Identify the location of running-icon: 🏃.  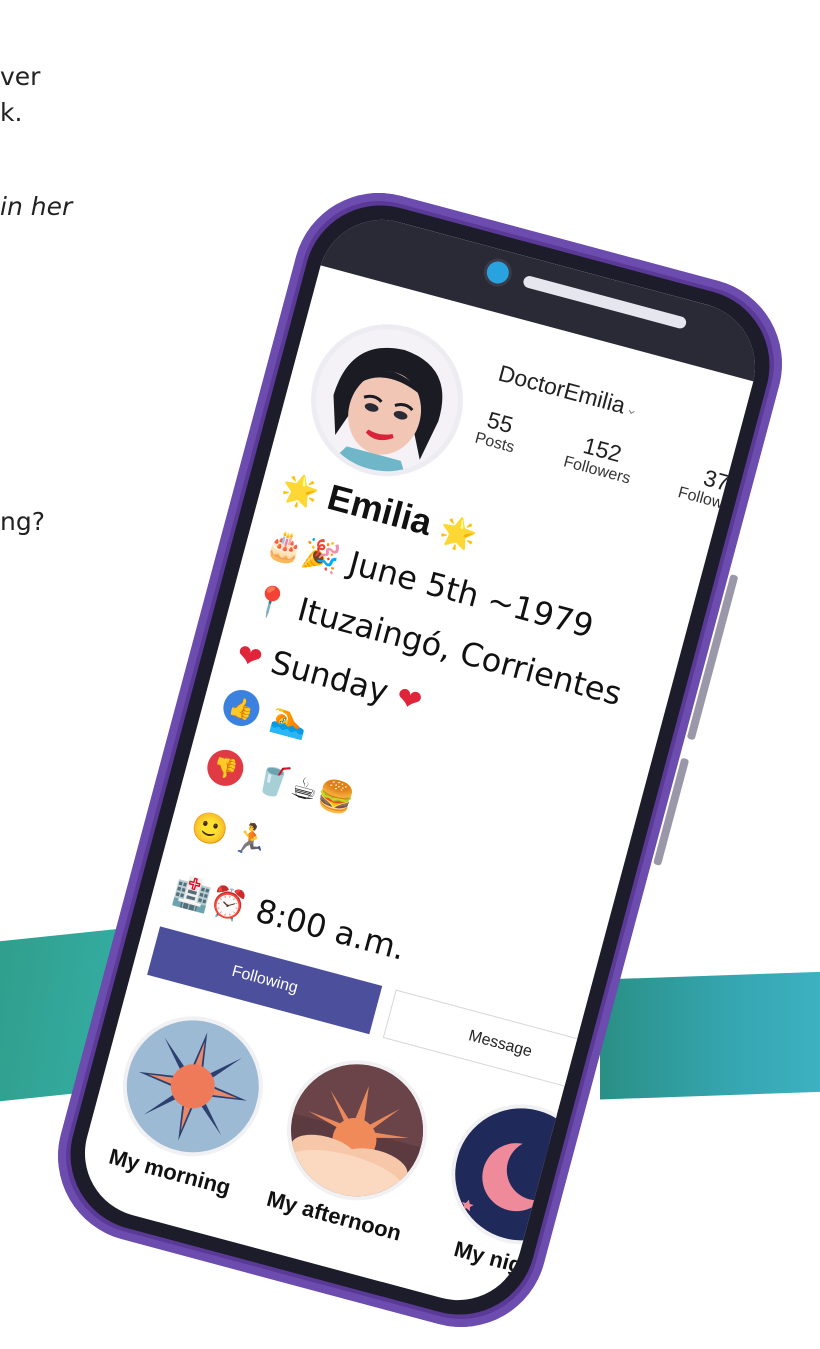
(250, 840).